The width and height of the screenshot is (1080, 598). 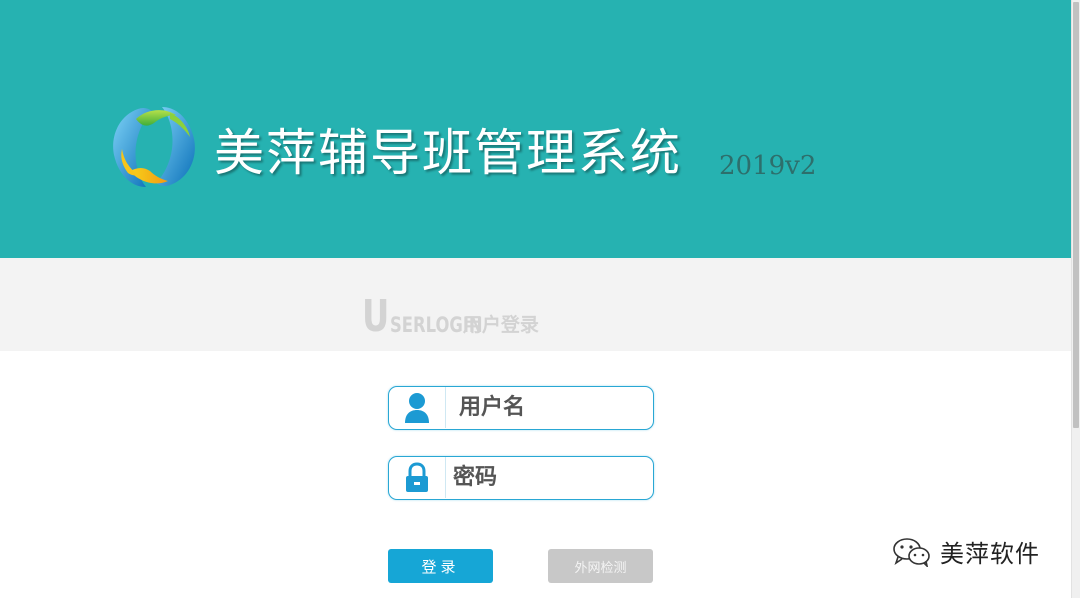 I want to click on wechat-icon, so click(x=911, y=552).